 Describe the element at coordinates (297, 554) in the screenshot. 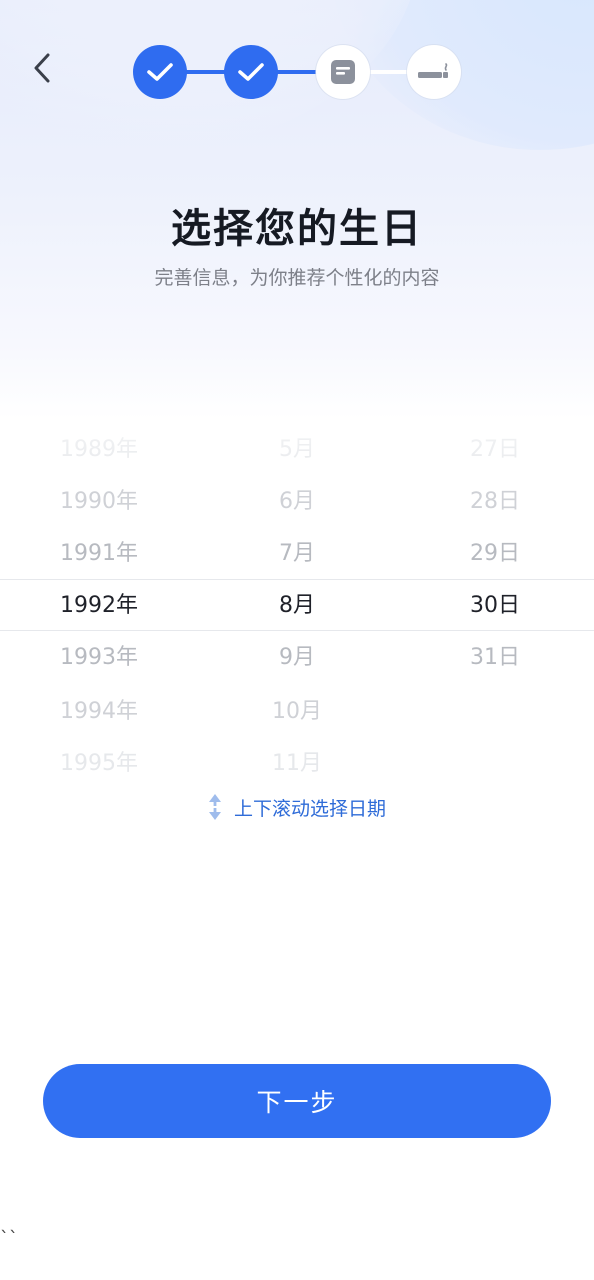

I see `month-option: 7月` at that location.